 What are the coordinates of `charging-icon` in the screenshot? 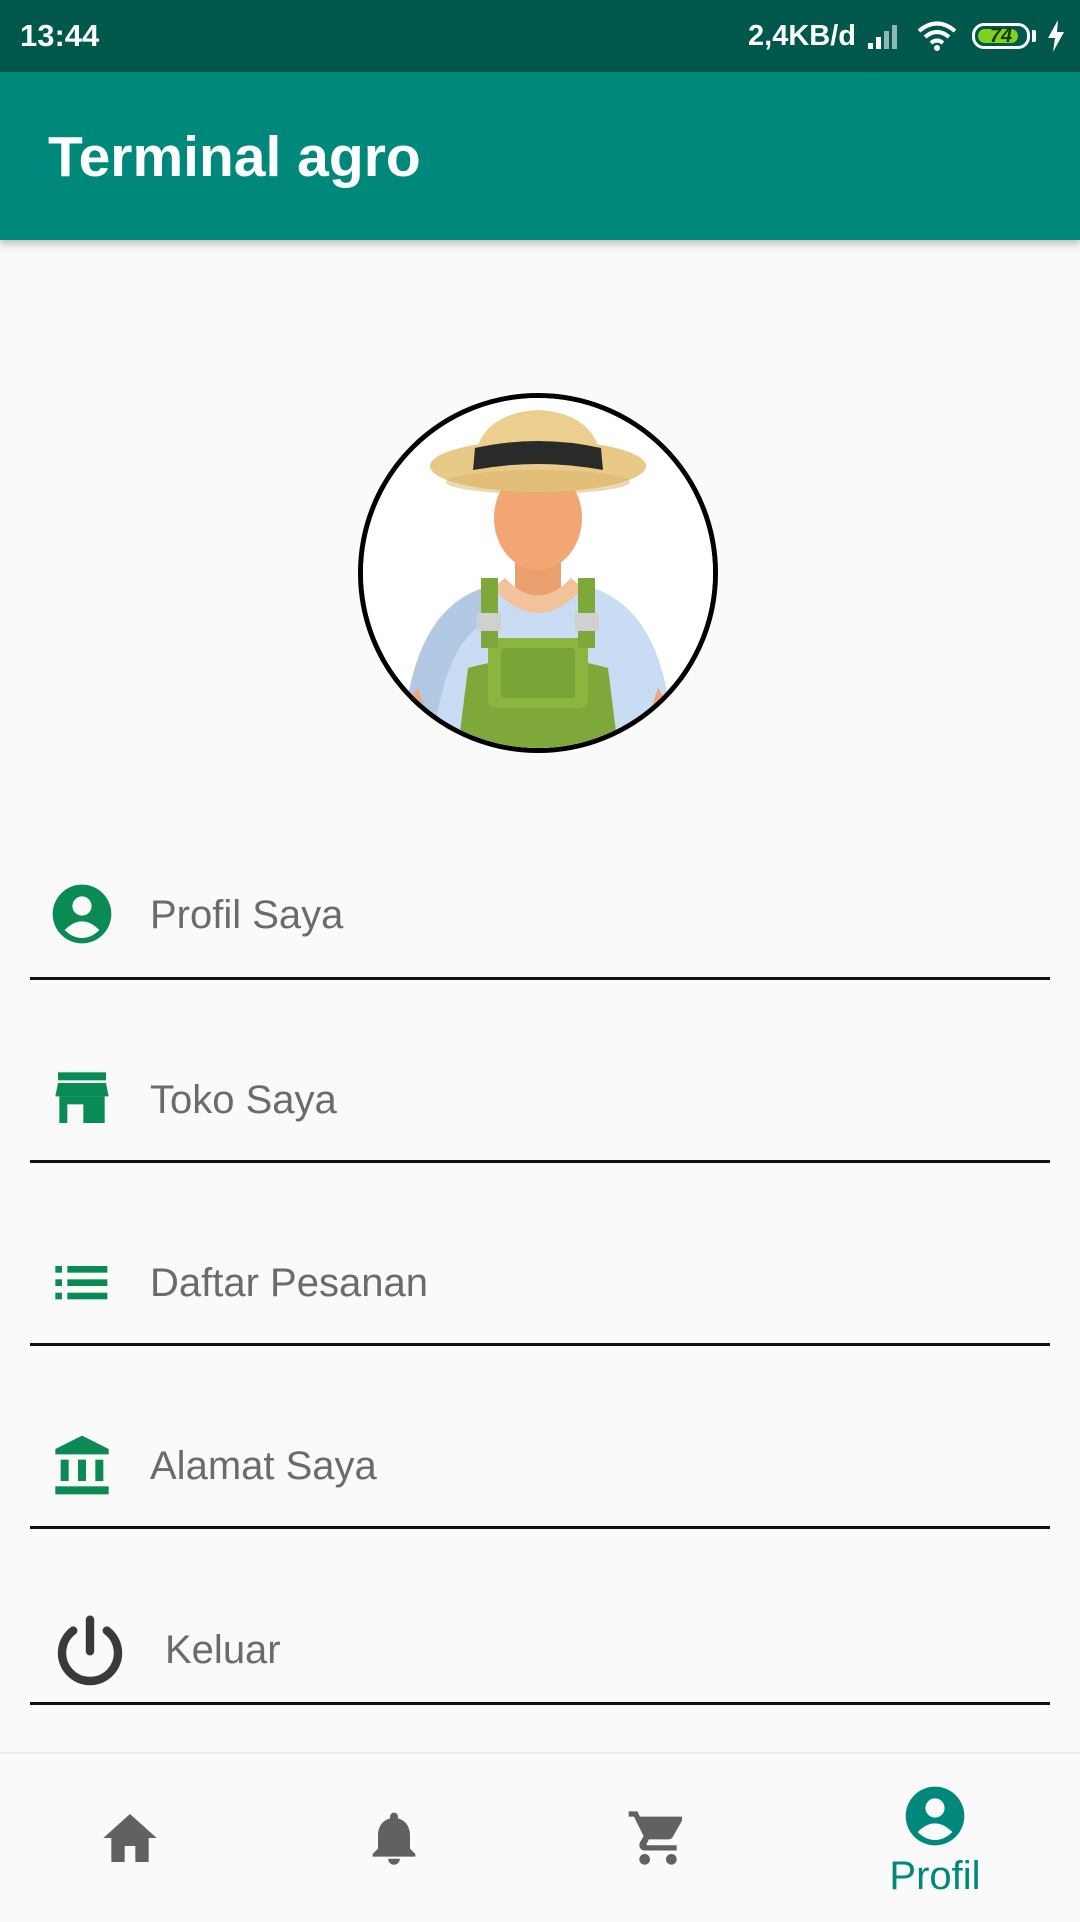 It's located at (1056, 36).